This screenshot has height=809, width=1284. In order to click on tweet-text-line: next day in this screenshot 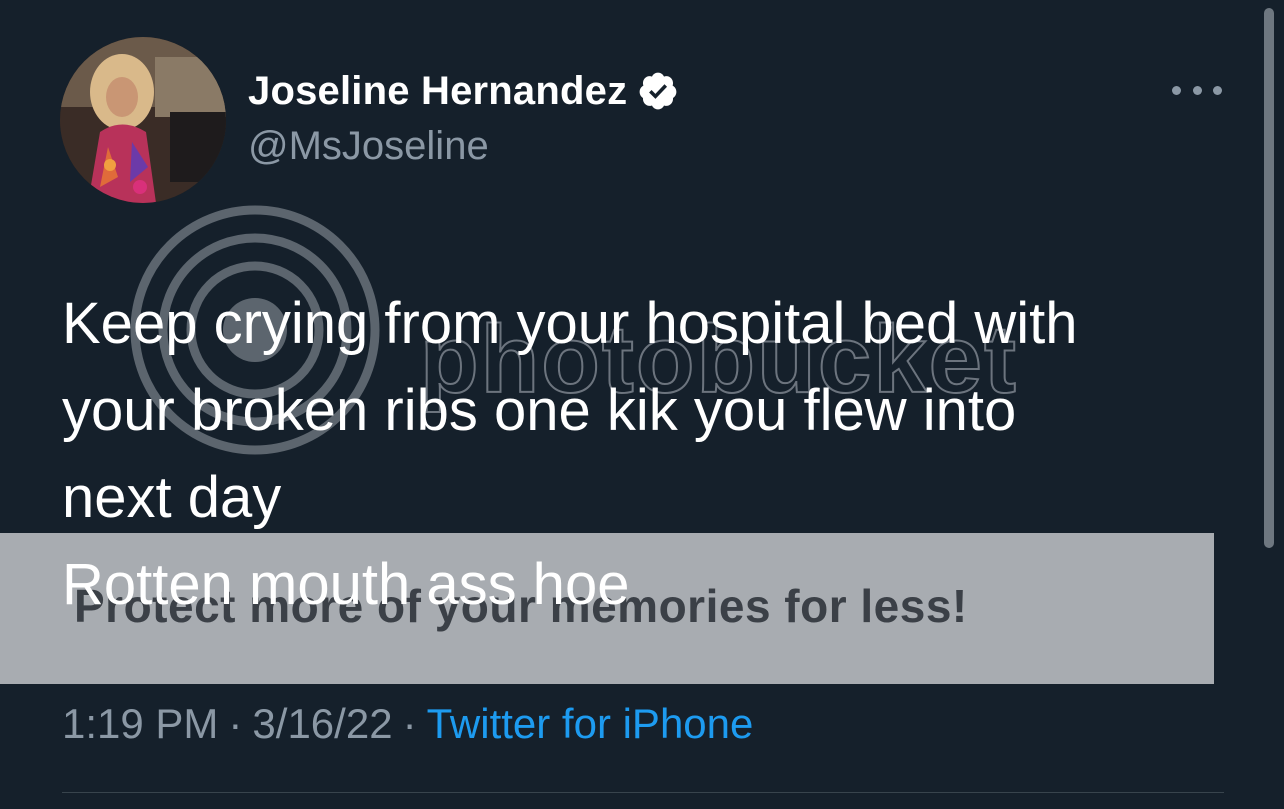, I will do `click(172, 497)`.